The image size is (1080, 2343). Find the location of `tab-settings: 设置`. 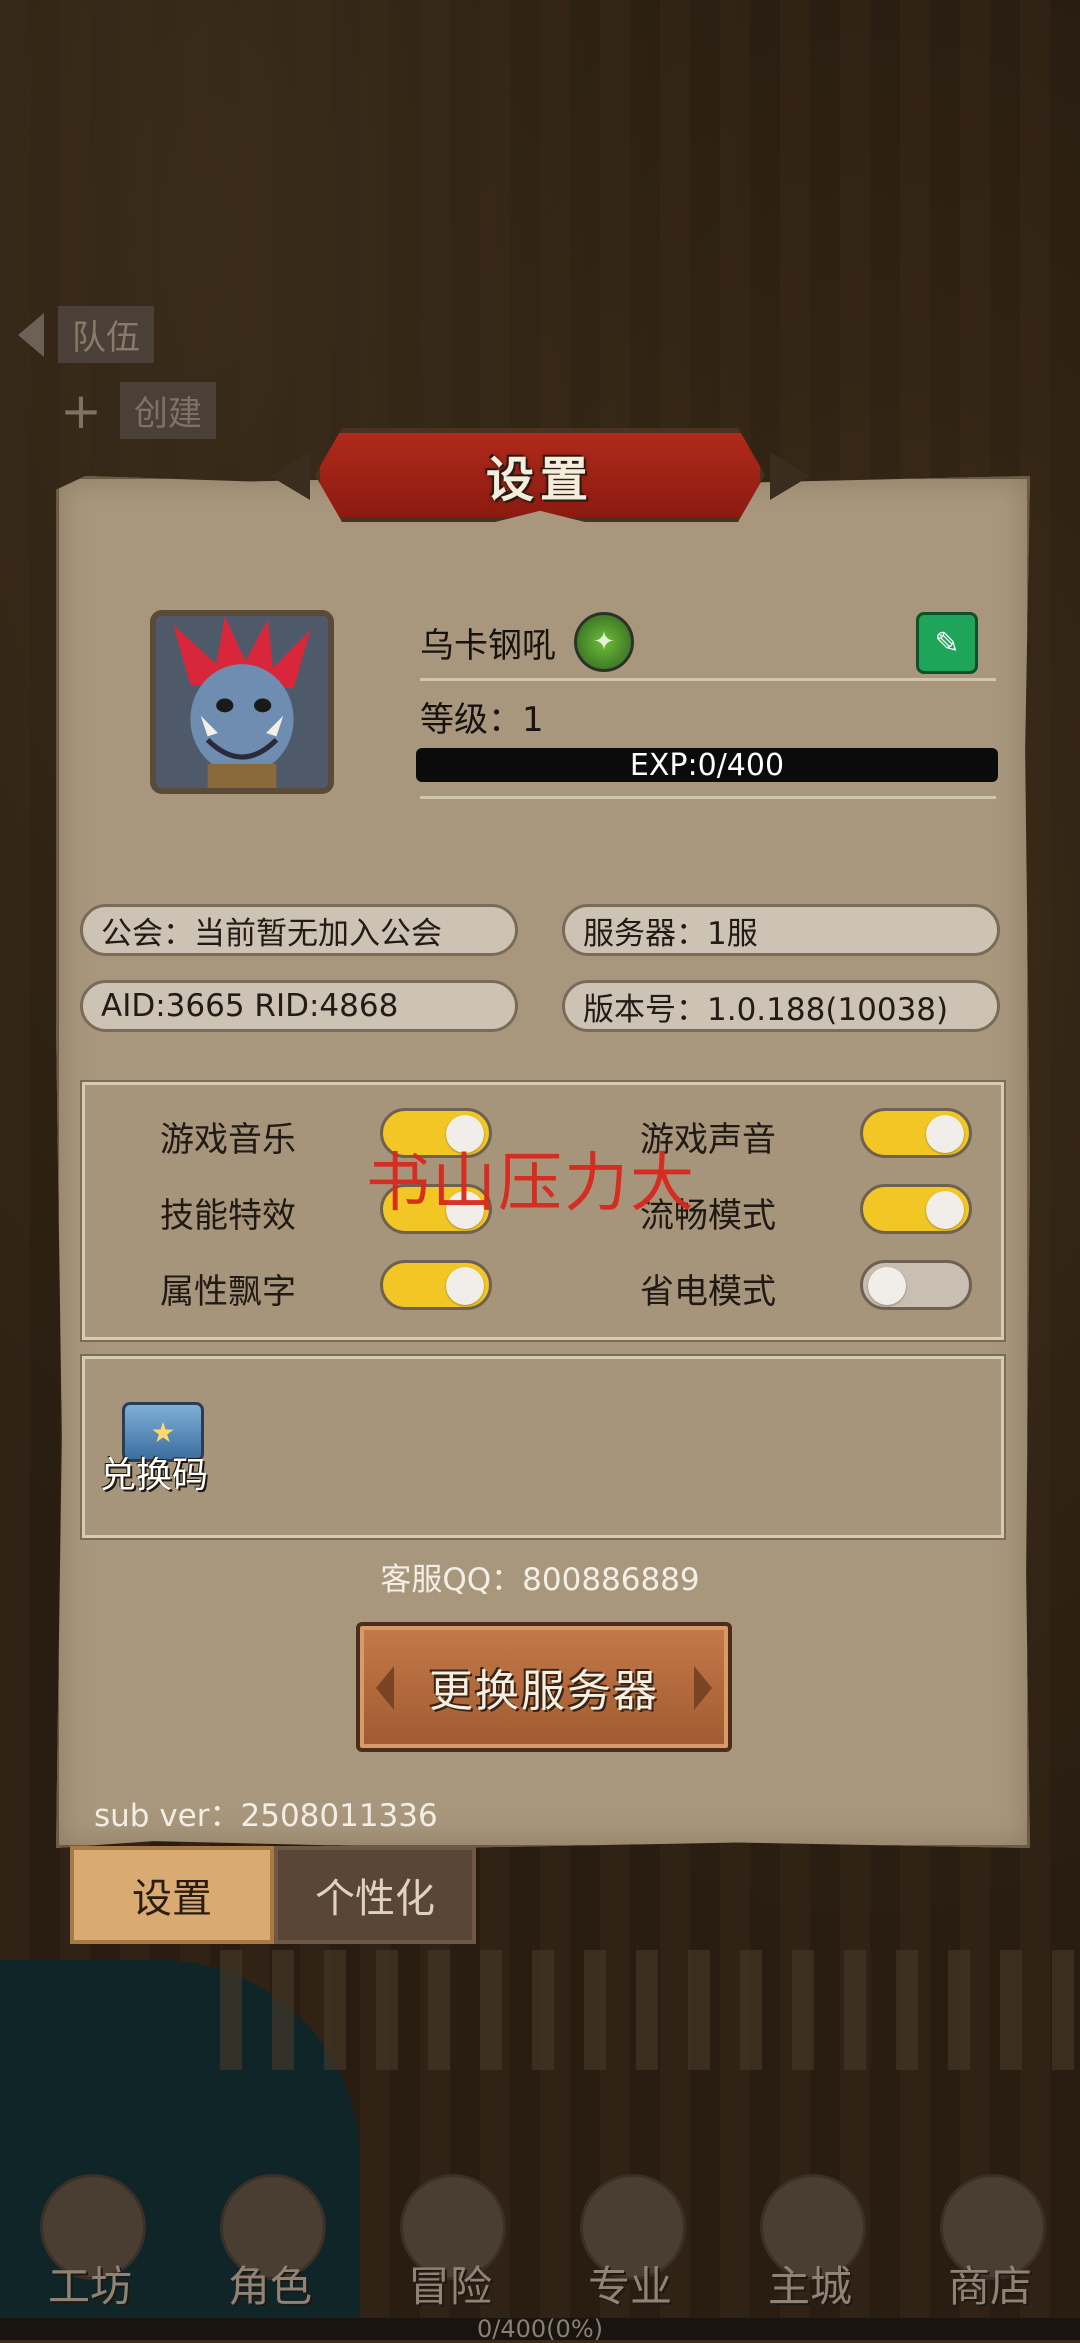

tab-settings: 设置 is located at coordinates (172, 1895).